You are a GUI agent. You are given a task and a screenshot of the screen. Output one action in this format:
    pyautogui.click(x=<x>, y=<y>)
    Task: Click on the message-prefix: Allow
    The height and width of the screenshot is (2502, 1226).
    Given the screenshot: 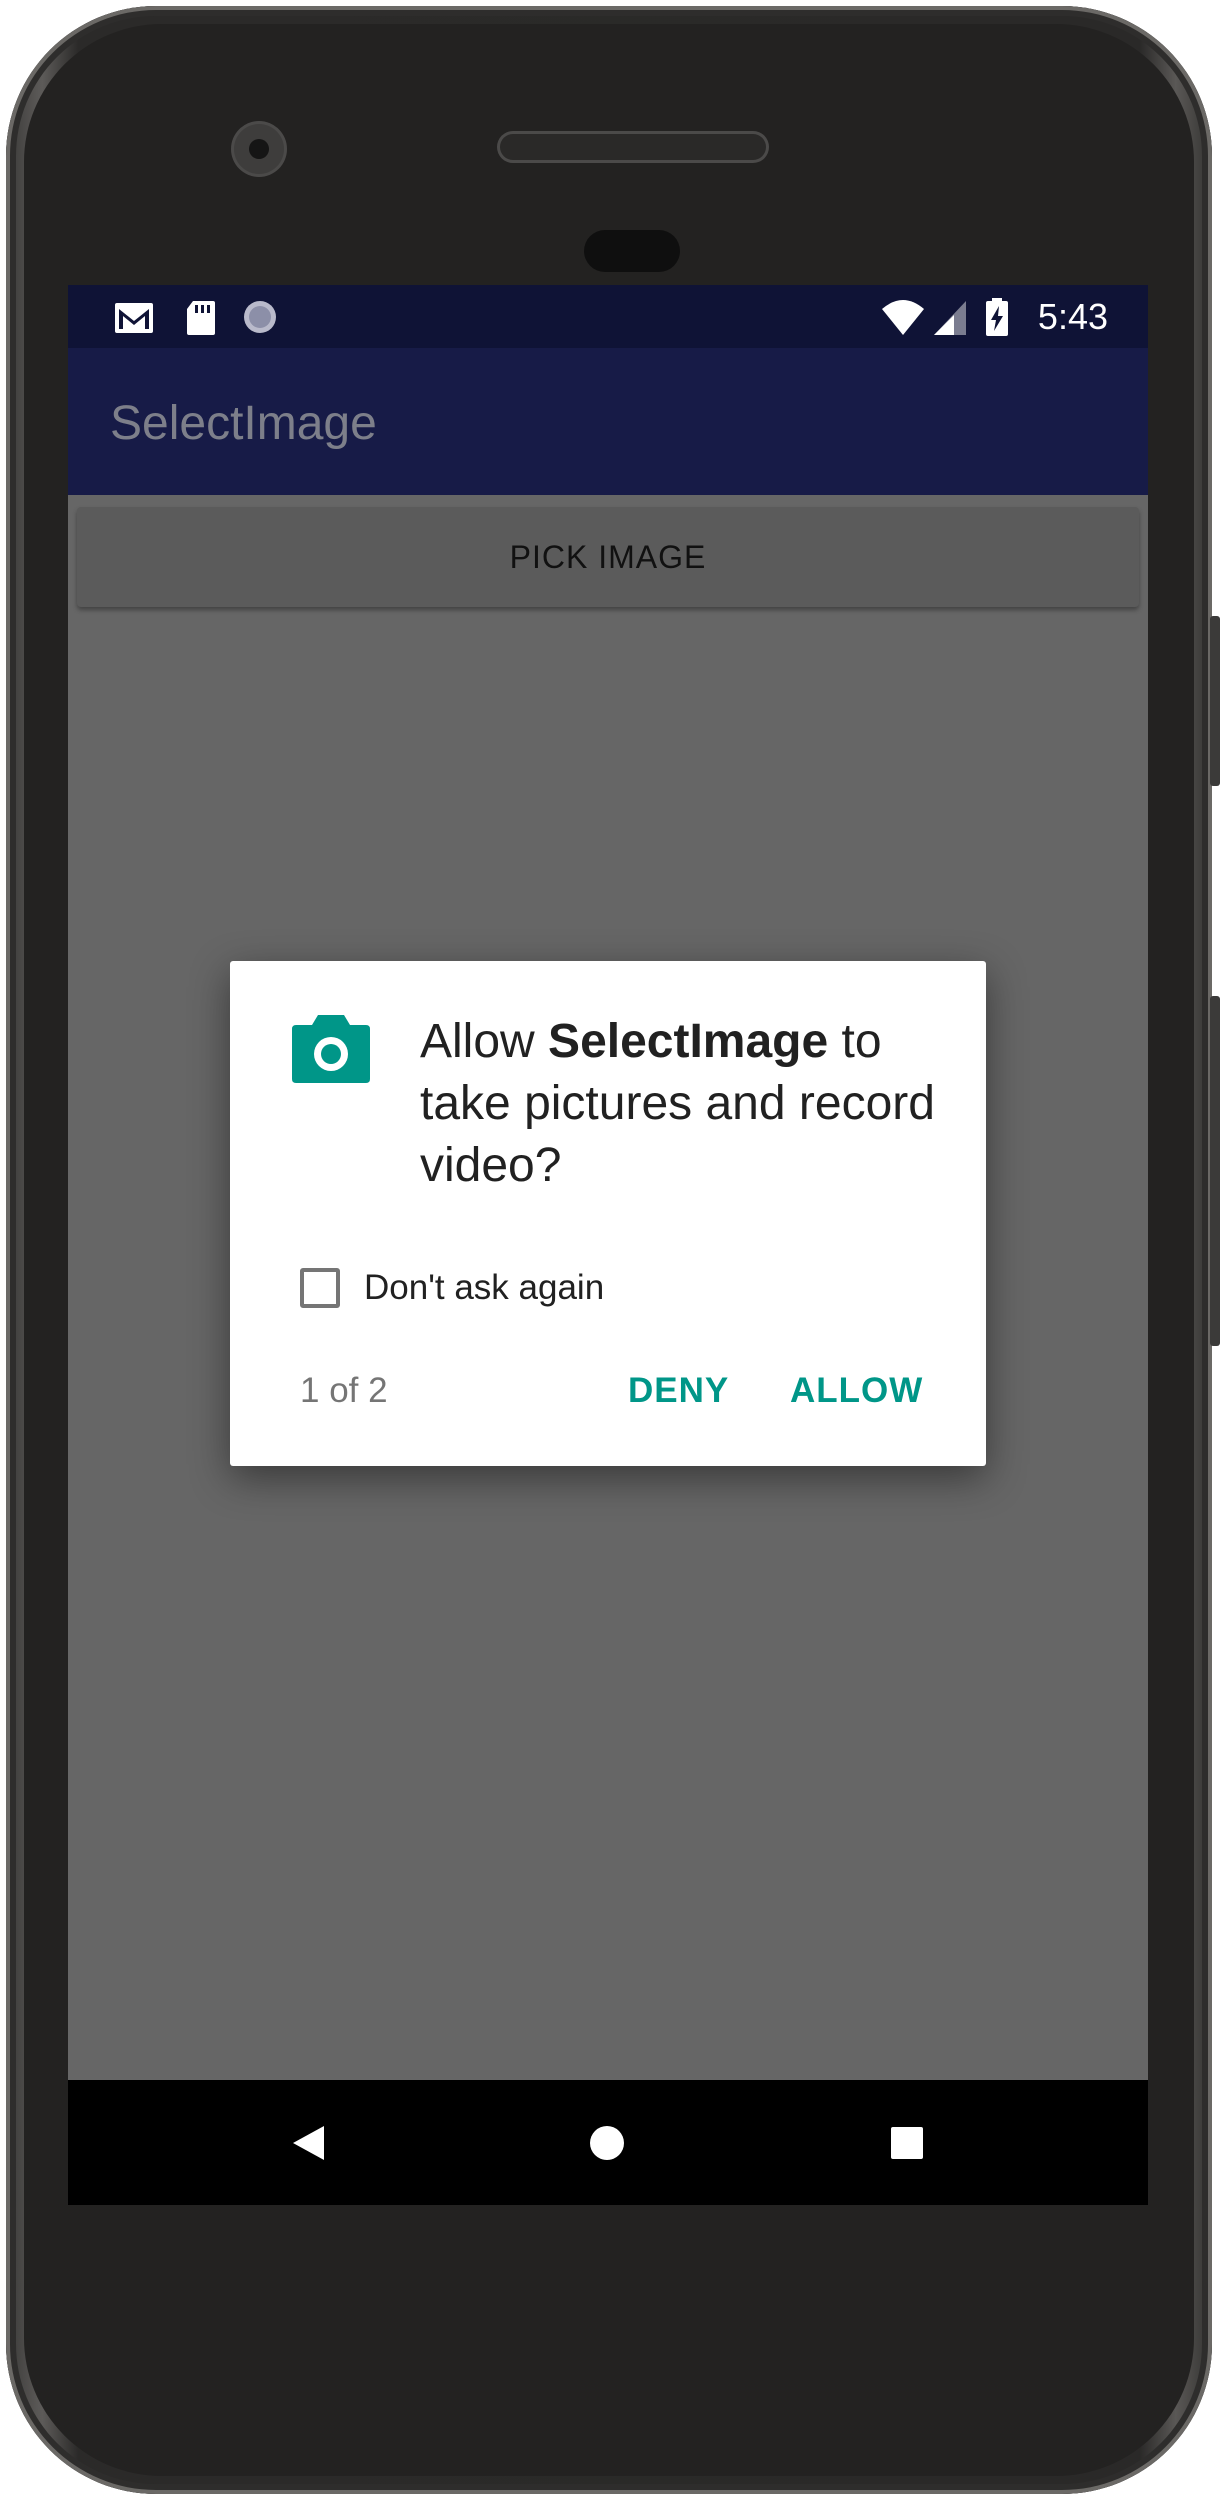 What is the action you would take?
    pyautogui.click(x=484, y=1041)
    